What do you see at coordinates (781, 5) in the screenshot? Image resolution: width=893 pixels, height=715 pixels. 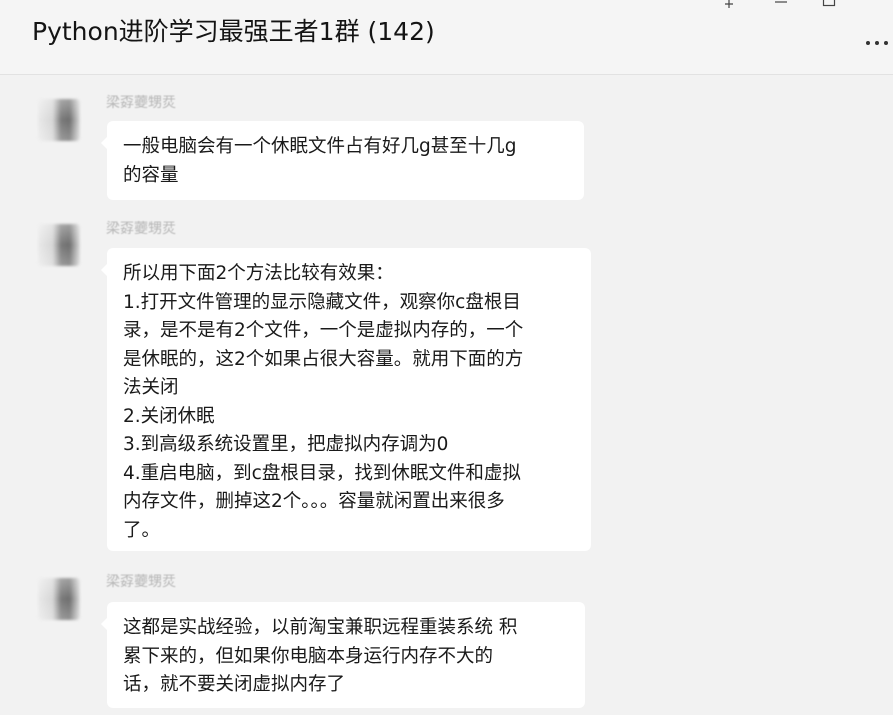 I see `minimize-icon` at bounding box center [781, 5].